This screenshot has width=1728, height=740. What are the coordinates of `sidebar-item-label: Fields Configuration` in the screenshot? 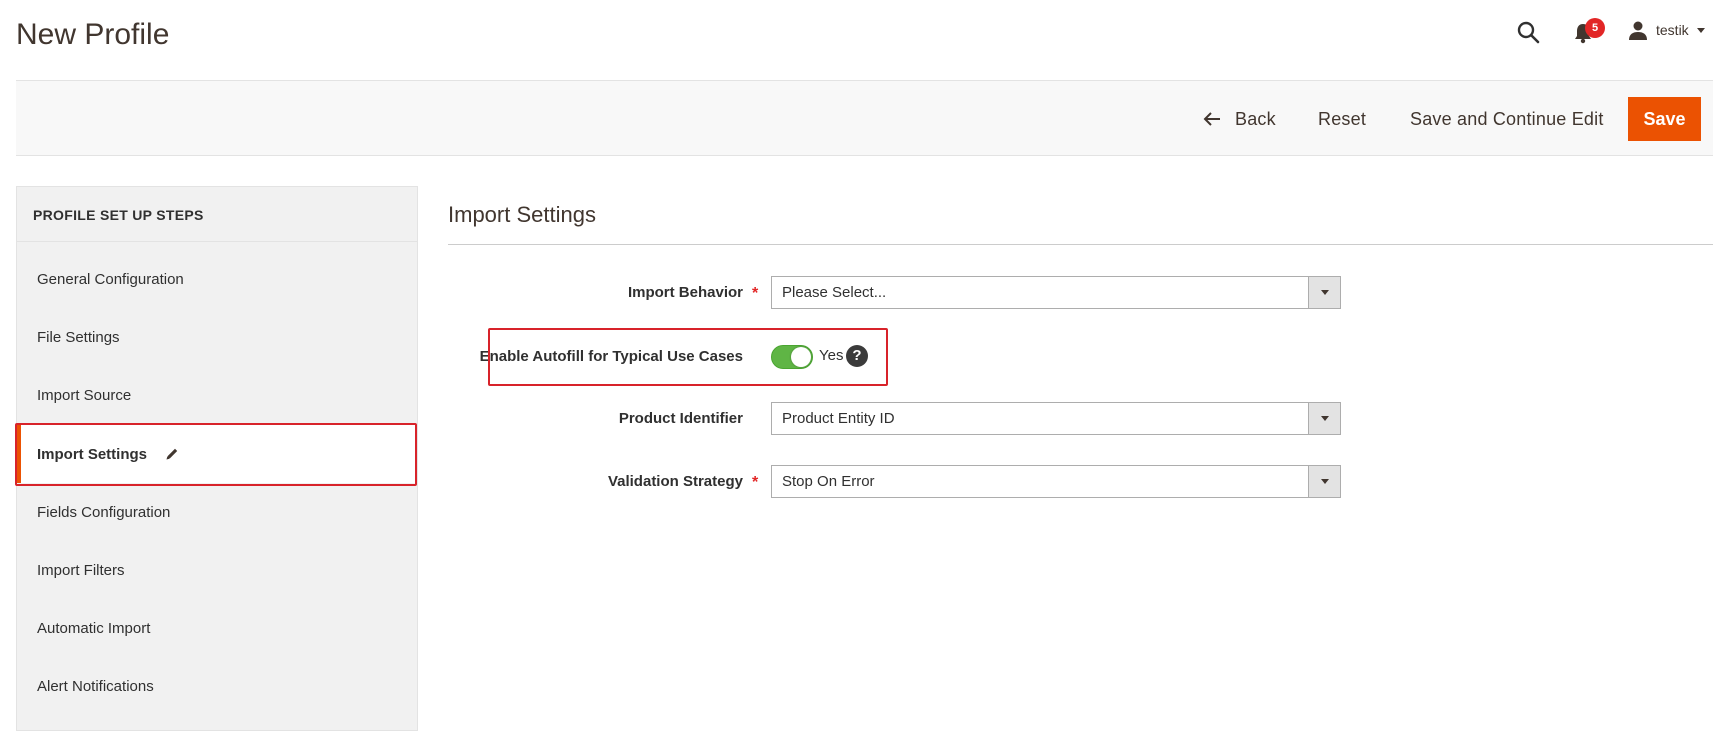 It's located at (104, 512).